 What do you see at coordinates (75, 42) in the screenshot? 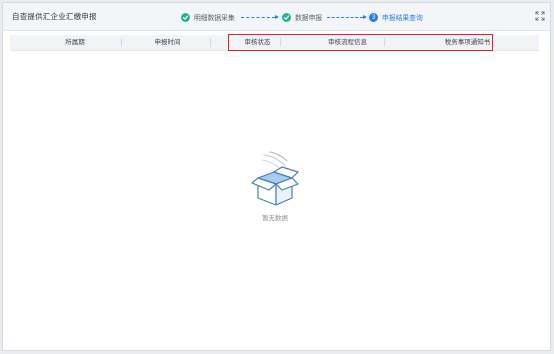
I see `column-header-period: 所属期` at bounding box center [75, 42].